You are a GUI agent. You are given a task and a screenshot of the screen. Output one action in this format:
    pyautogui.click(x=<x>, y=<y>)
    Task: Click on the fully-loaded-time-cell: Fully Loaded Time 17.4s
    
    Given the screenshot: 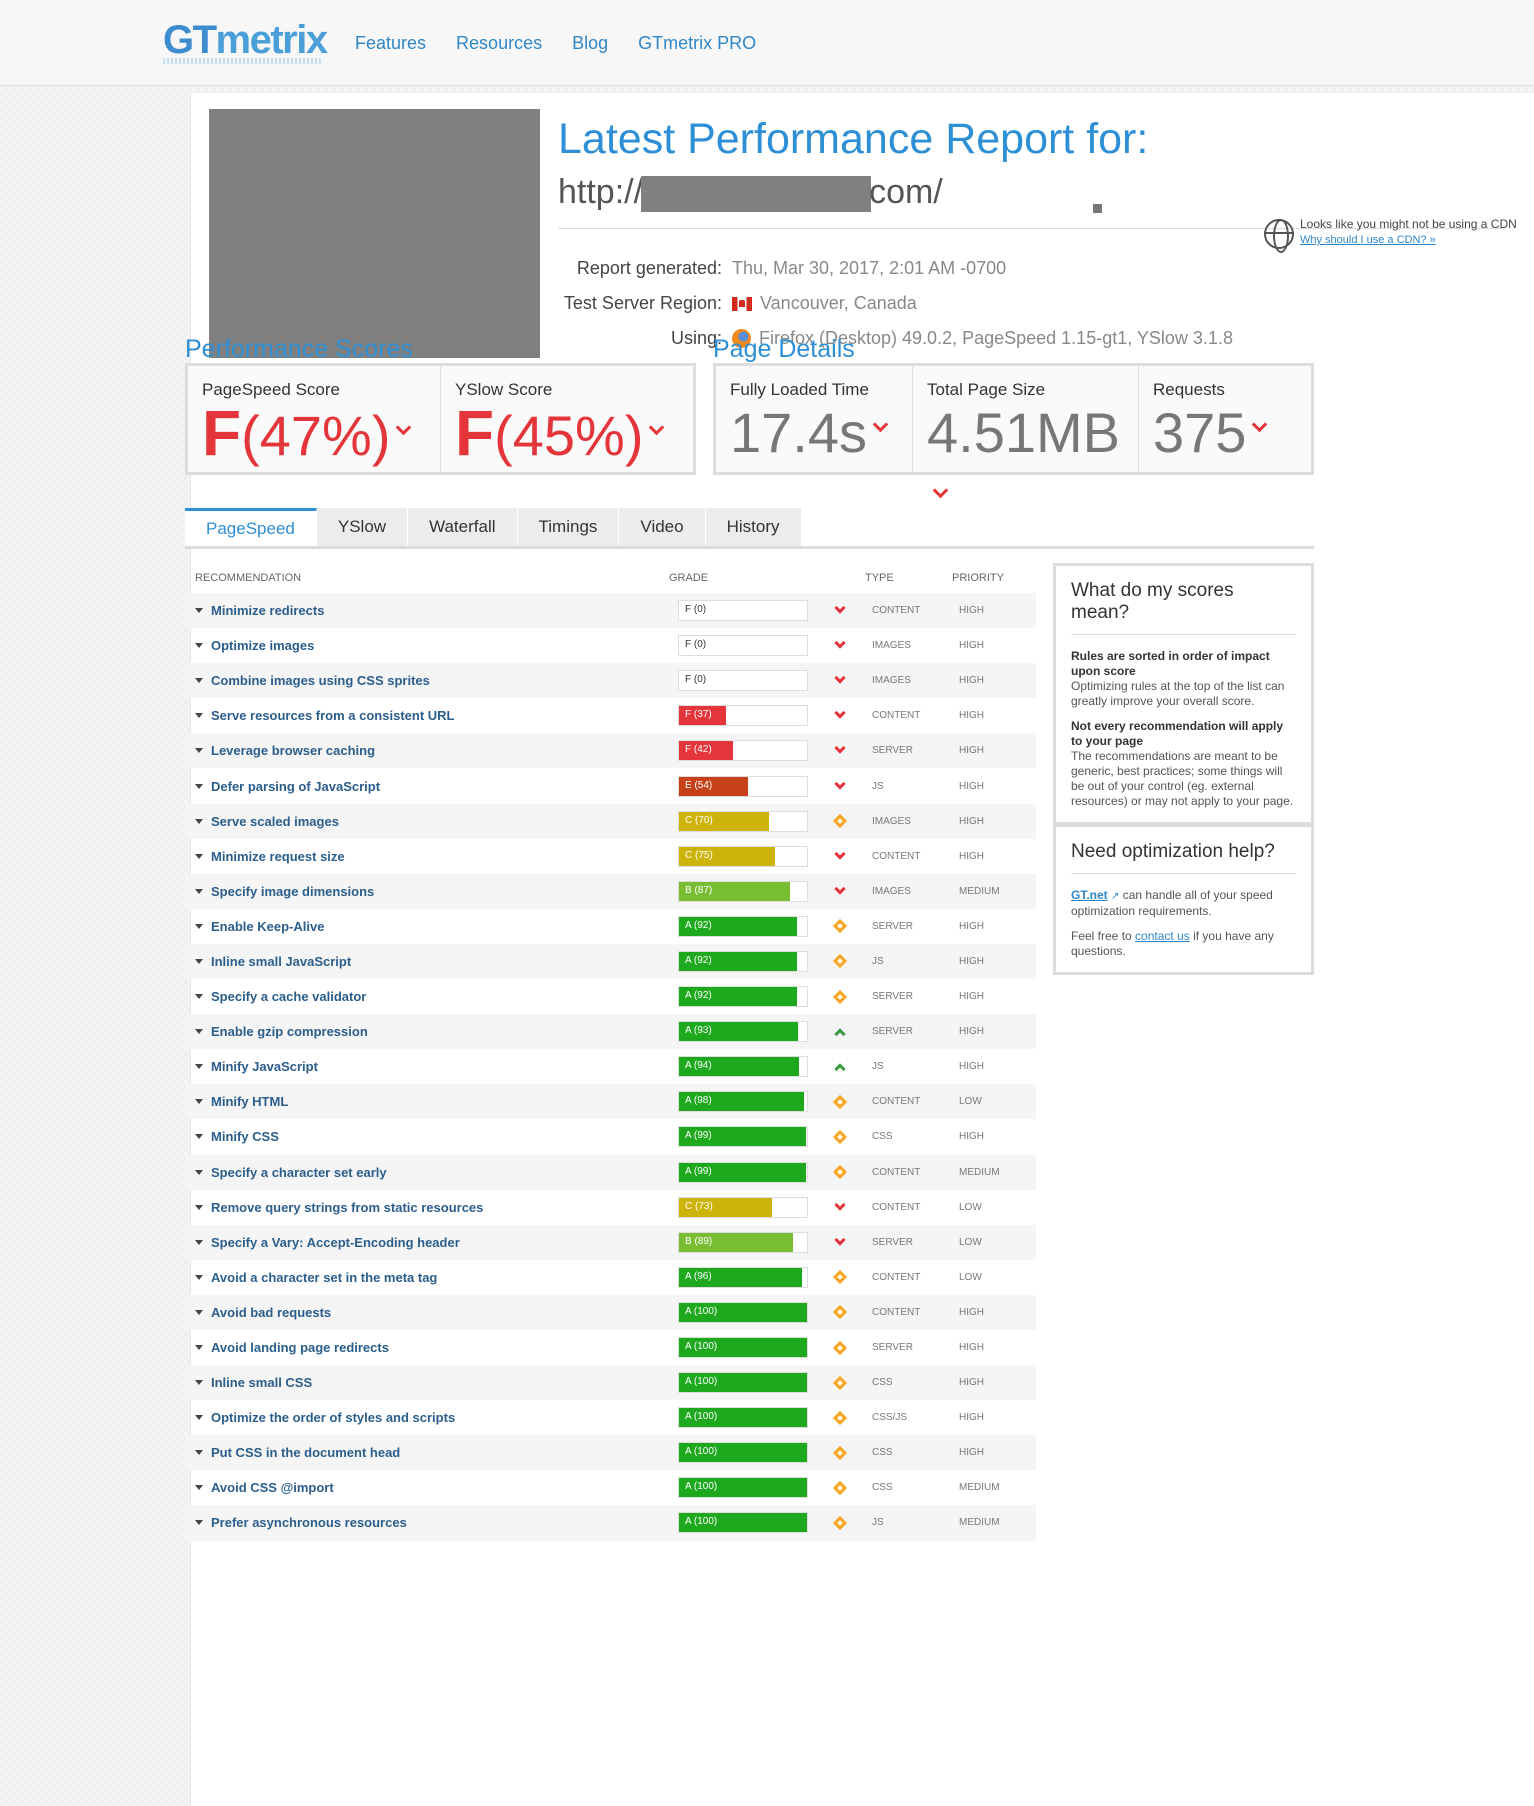 What is the action you would take?
    pyautogui.click(x=814, y=419)
    